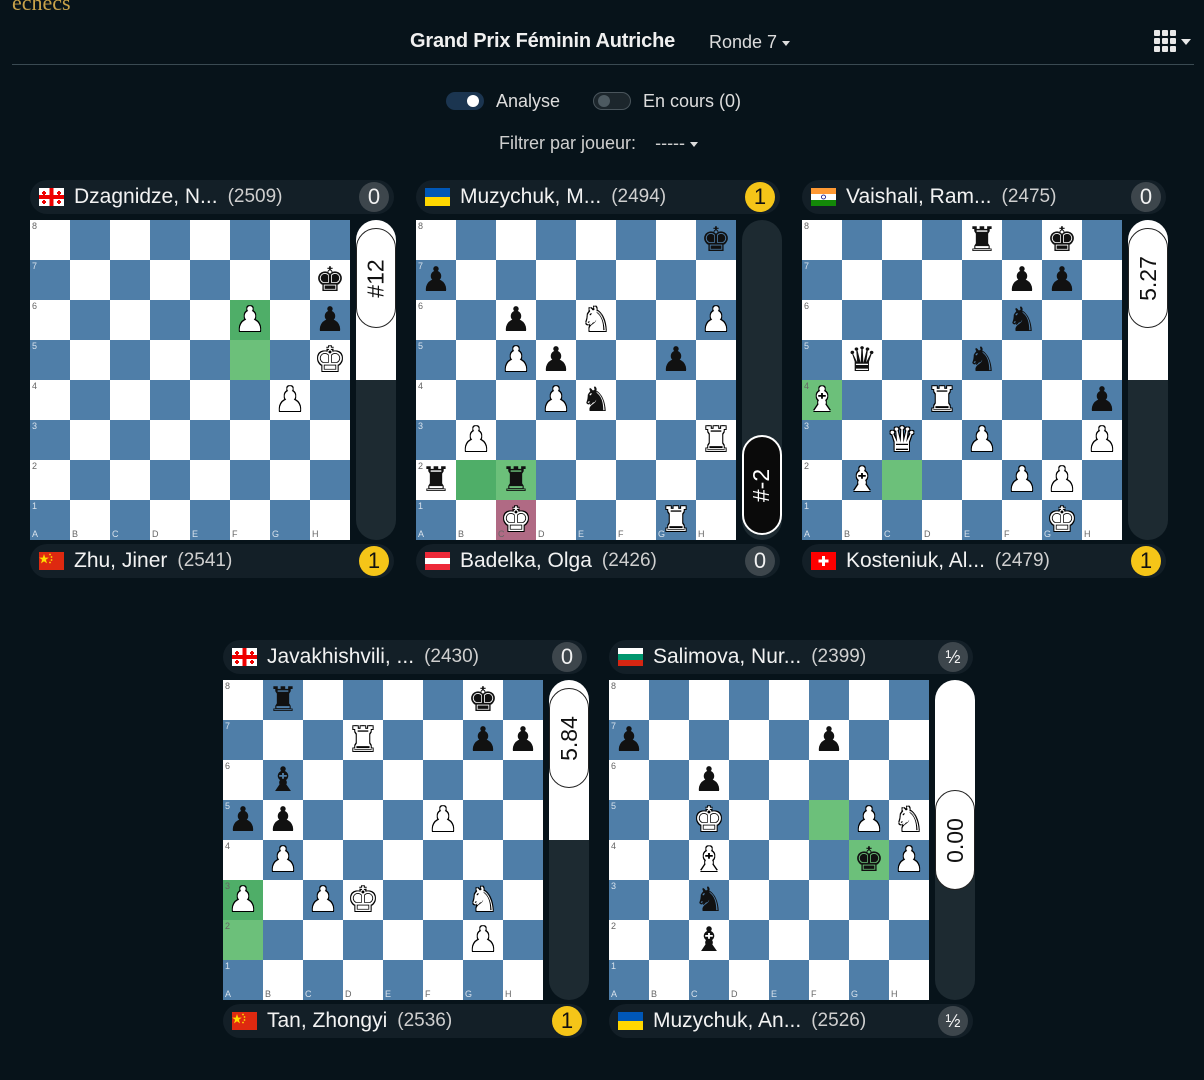 The image size is (1204, 1080). I want to click on square-c4: ♝, so click(709, 860).